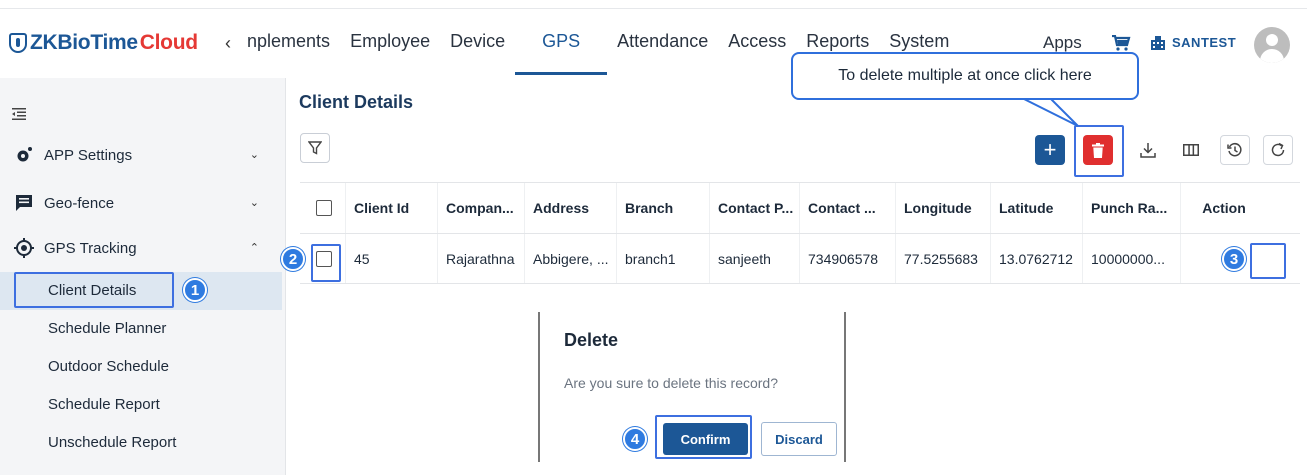 This screenshot has height=475, width=1307. Describe the element at coordinates (293, 41) in the screenshot. I see `nav-item-implements: nplements` at that location.